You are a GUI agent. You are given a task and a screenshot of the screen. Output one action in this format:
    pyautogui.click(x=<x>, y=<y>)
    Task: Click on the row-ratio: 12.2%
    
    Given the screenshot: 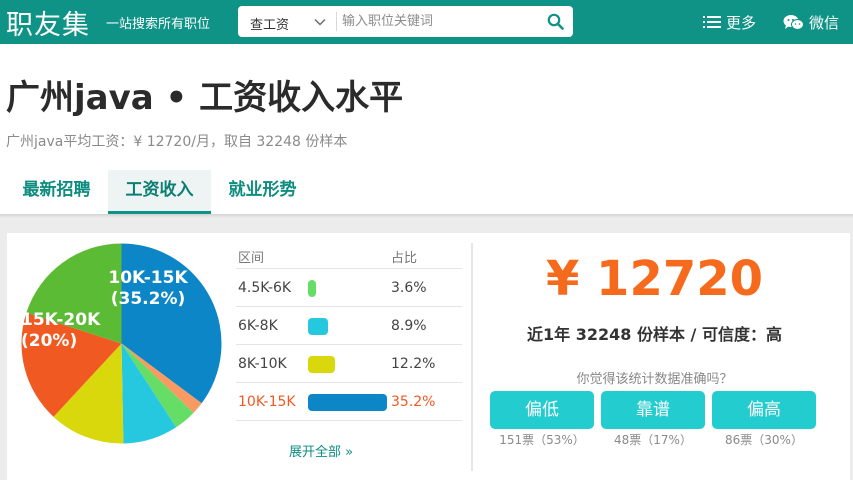 What is the action you would take?
    pyautogui.click(x=413, y=364)
    